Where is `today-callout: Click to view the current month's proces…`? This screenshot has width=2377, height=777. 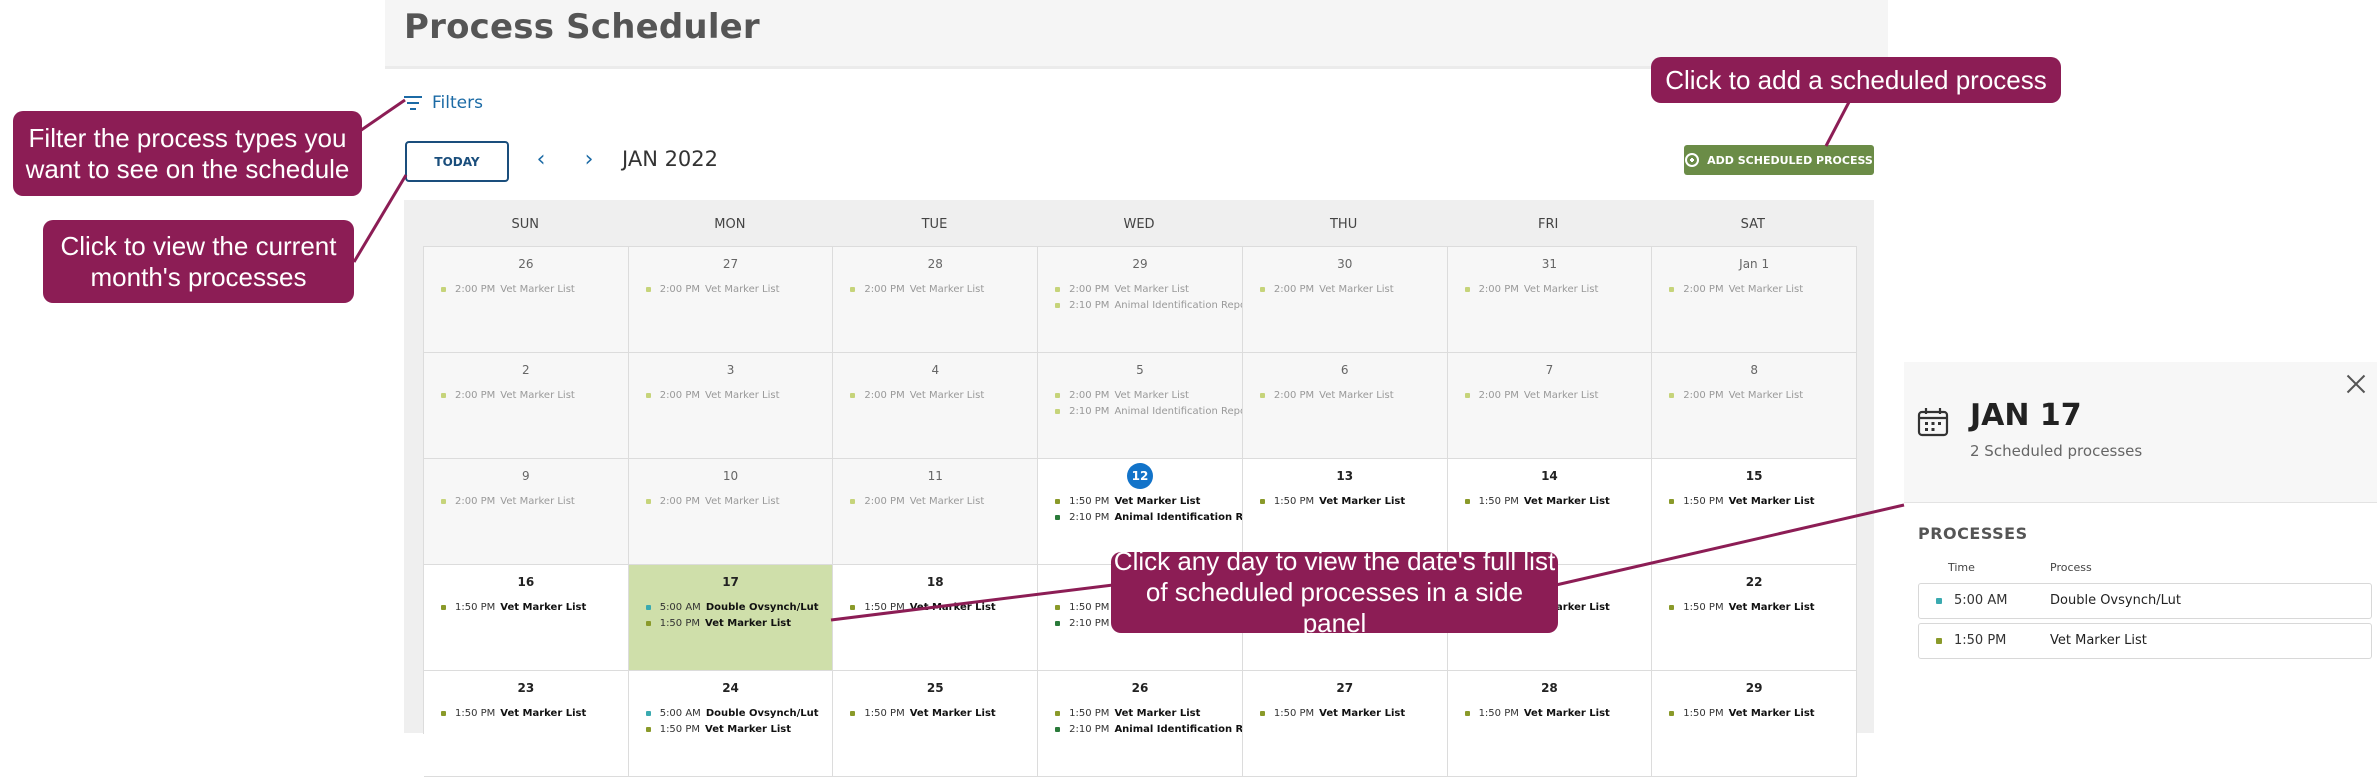 today-callout: Click to view the current month's proces… is located at coordinates (198, 261).